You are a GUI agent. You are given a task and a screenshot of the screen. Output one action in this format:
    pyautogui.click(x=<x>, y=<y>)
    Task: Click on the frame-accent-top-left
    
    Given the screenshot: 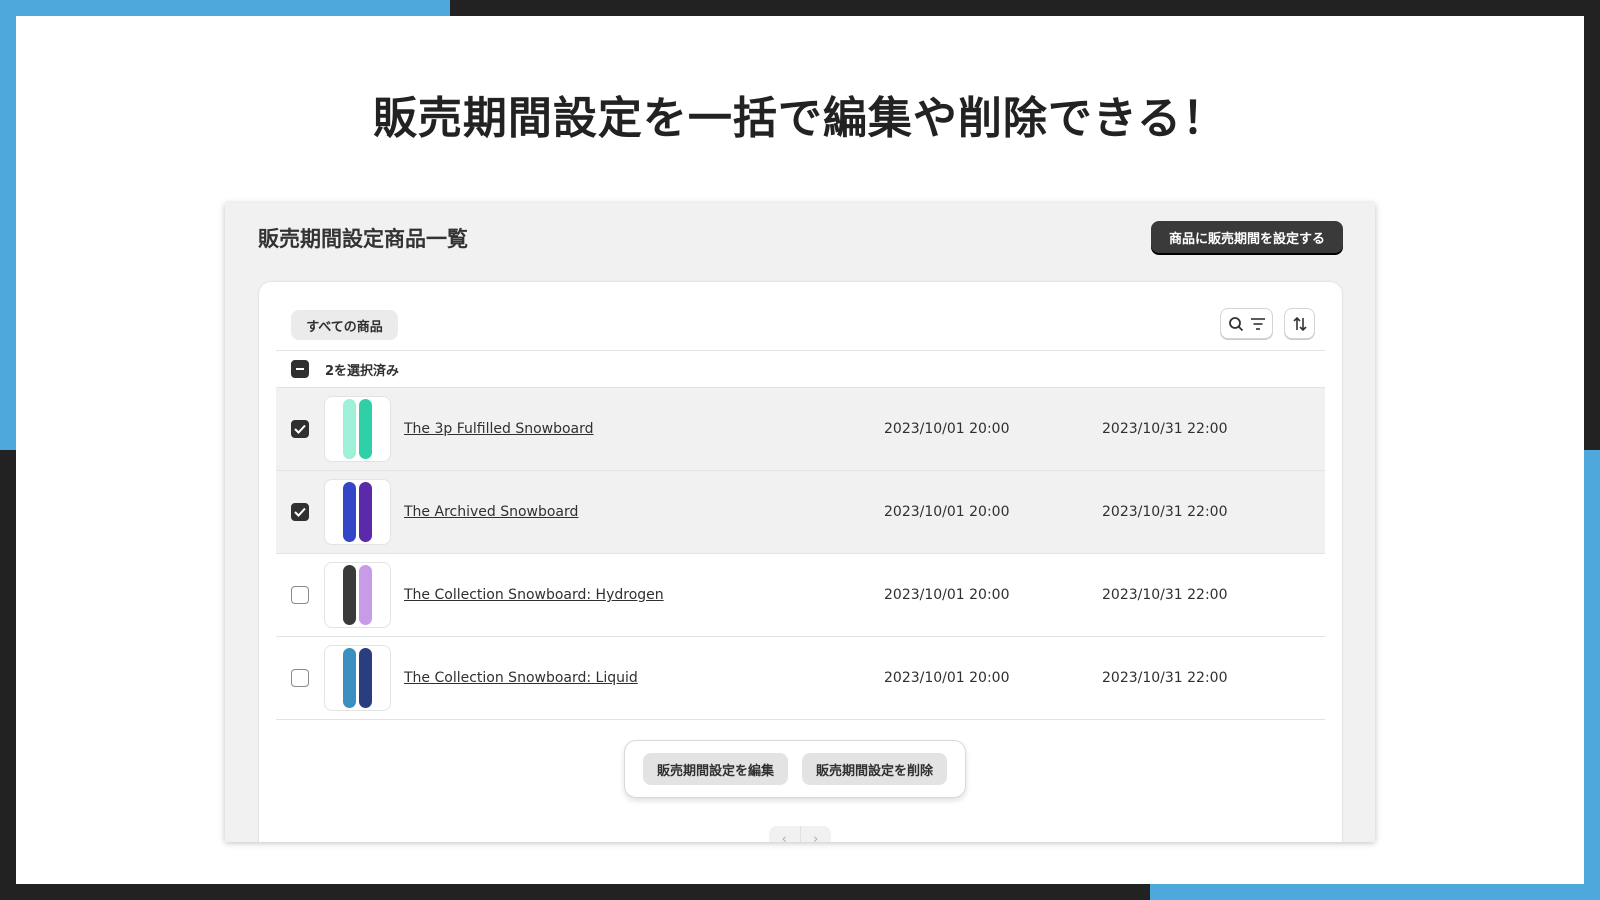 What is the action you would take?
    pyautogui.click(x=225, y=8)
    